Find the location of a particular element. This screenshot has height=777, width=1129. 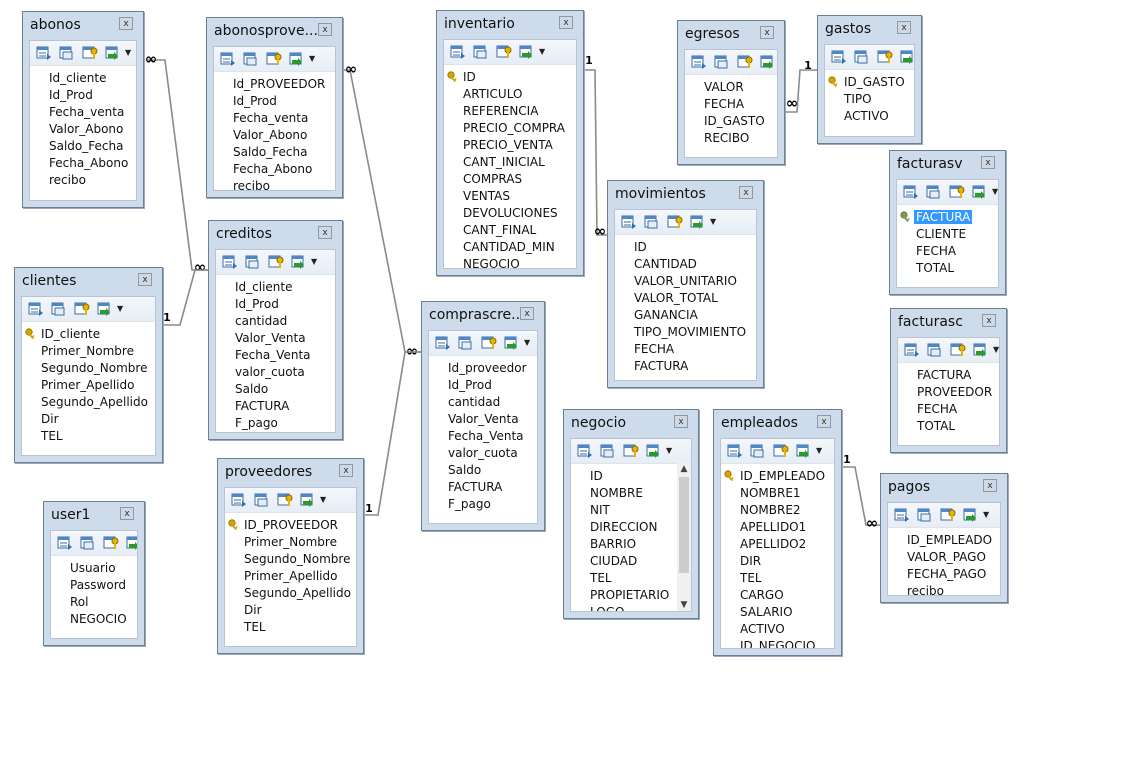

table-facturasv: facturasv x ▼ FACTURA CLIENTE FECHA TOTAL is located at coordinates (947, 222).